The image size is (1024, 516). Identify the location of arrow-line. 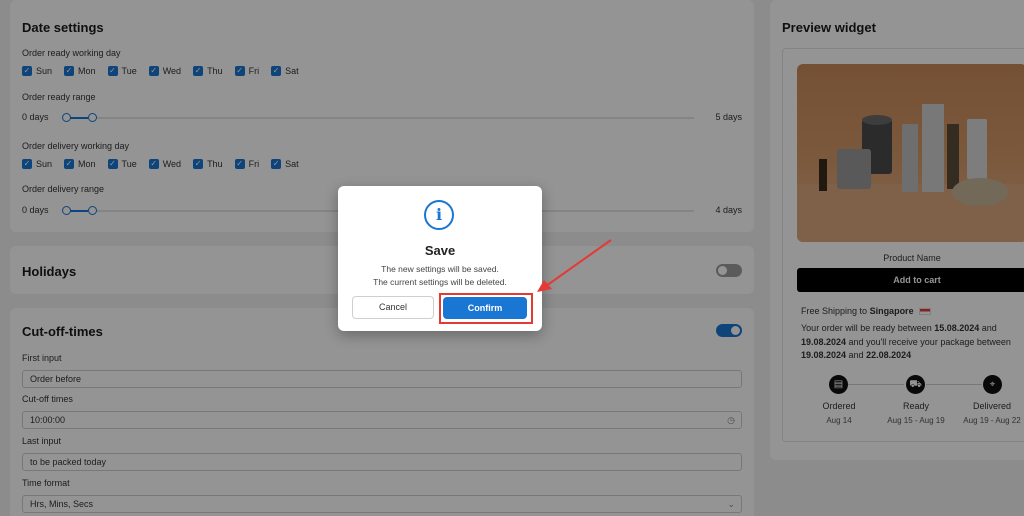
(578, 263).